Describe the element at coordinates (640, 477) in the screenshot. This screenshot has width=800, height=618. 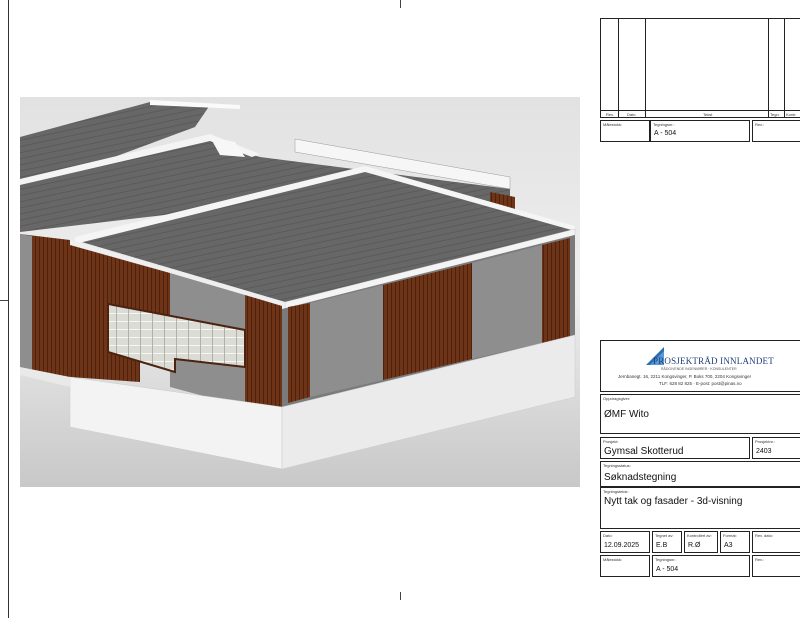
I see `tegningsstatus-value: Søknadstegning` at that location.